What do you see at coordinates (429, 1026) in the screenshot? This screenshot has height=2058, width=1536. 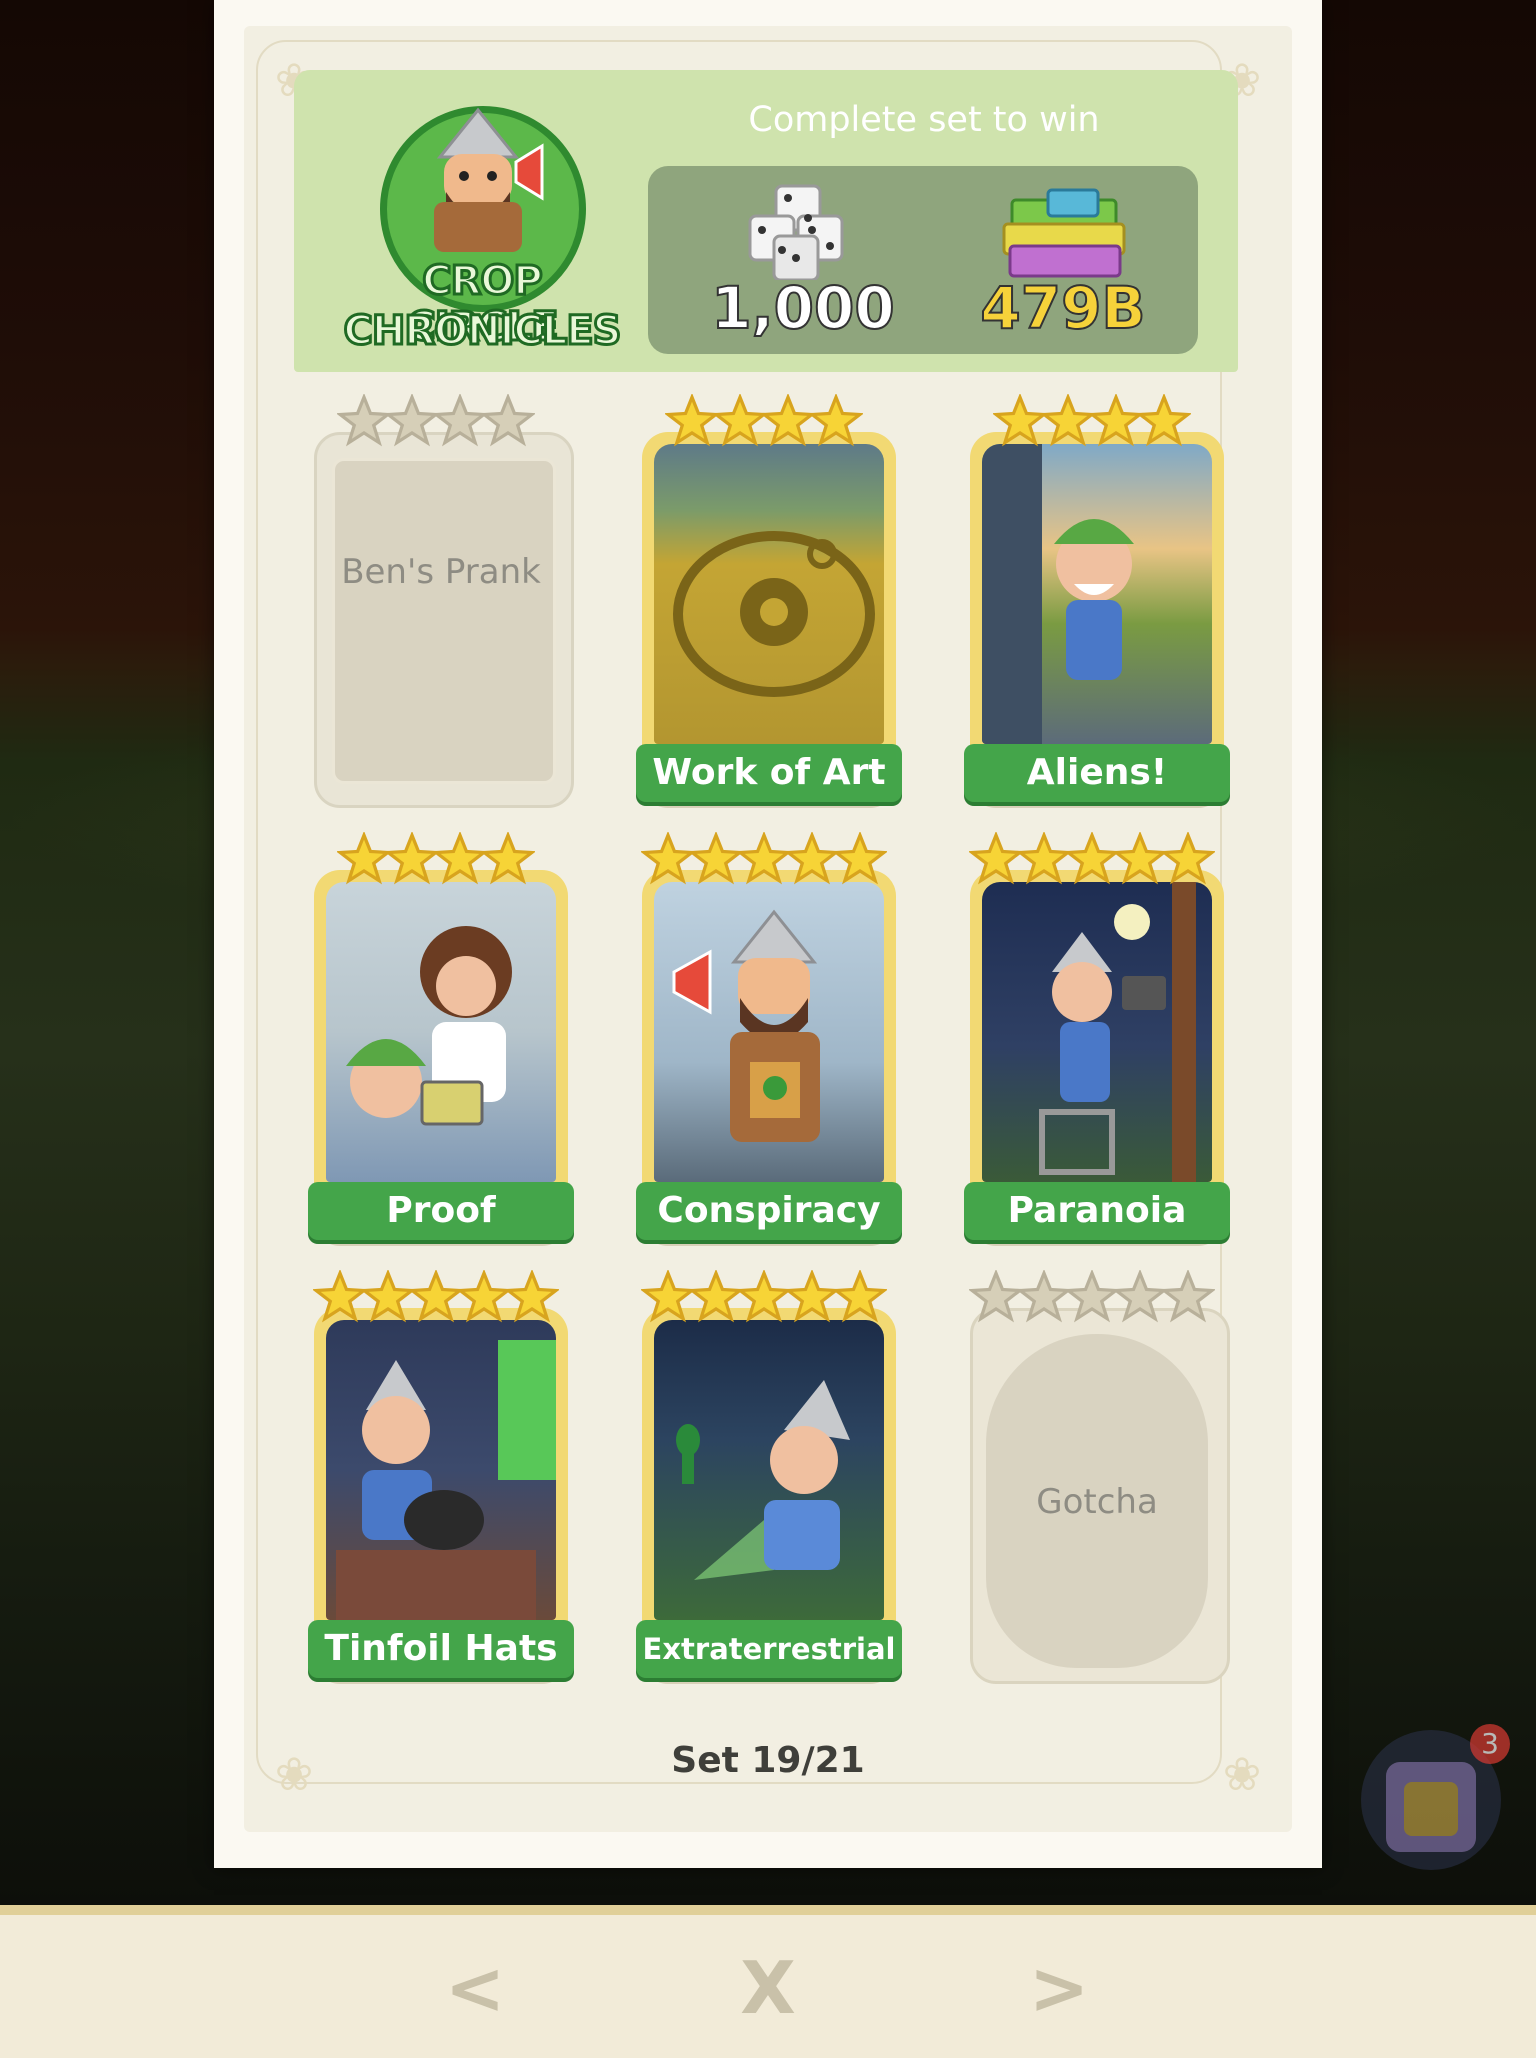 I see `scientist-icon` at bounding box center [429, 1026].